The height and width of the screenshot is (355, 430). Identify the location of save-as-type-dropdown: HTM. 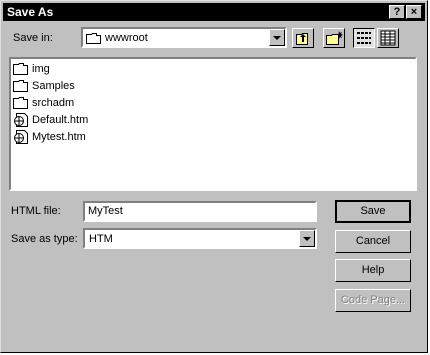
(200, 238).